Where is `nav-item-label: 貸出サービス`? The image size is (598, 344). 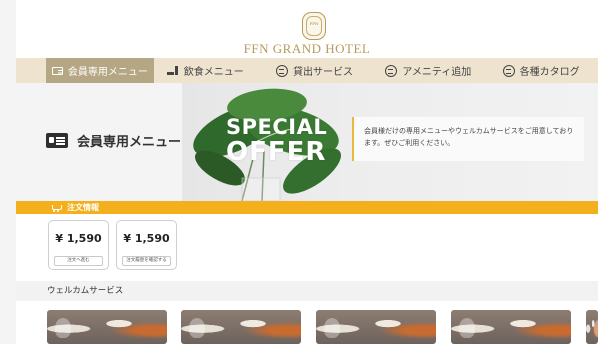 nav-item-label: 貸出サービス is located at coordinates (323, 72).